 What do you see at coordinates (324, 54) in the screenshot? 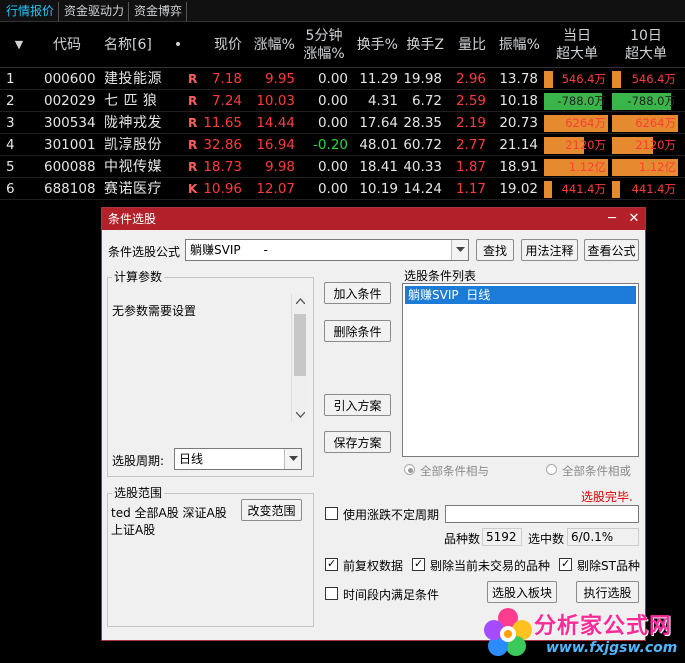
I see `col-5min-header-line2: 涨幅%` at bounding box center [324, 54].